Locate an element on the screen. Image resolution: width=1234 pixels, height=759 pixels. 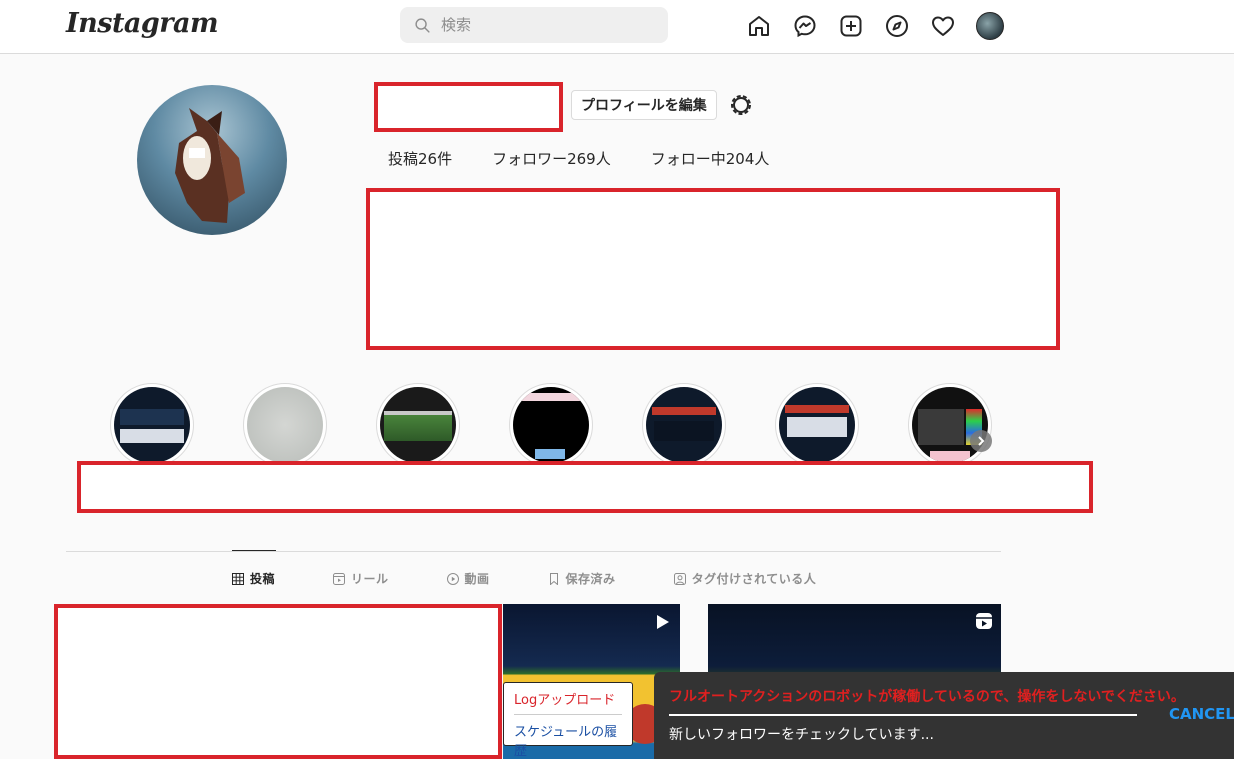
bookmark-icon is located at coordinates (553, 578).